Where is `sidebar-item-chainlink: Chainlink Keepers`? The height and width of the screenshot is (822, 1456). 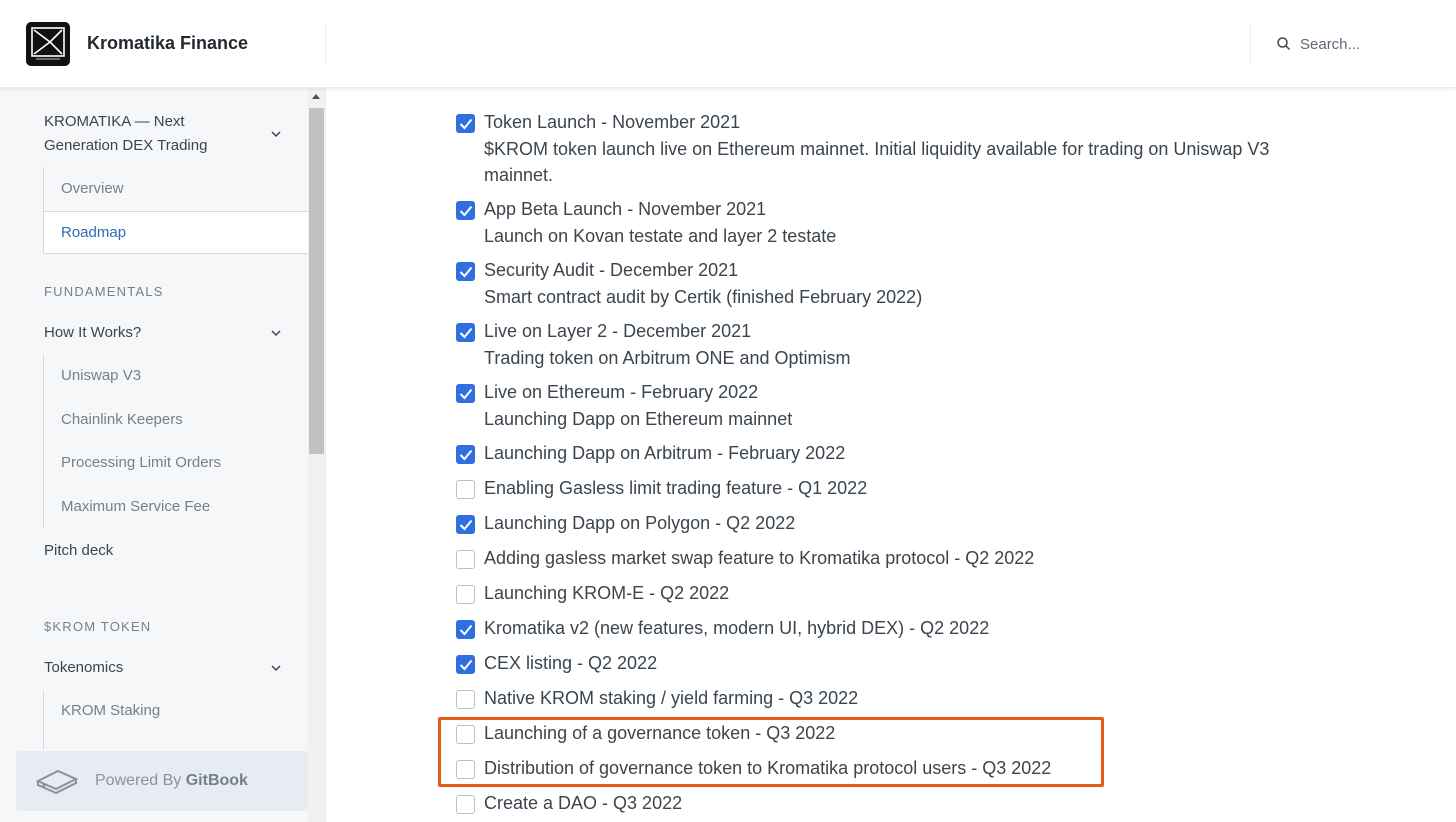 sidebar-item-chainlink: Chainlink Keepers is located at coordinates (122, 419).